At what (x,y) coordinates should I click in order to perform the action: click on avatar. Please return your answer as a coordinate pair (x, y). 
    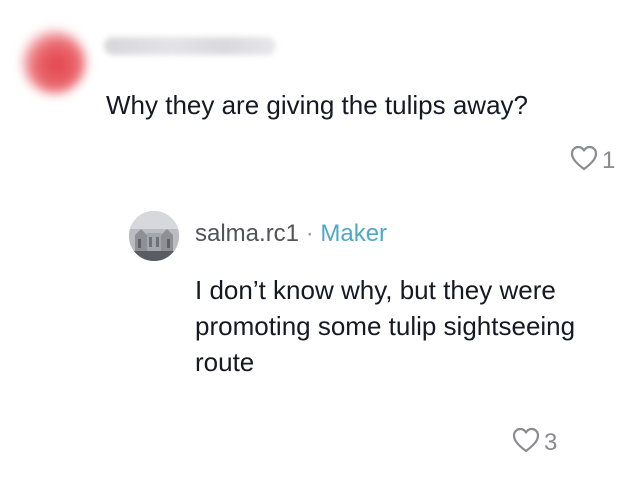
    Looking at the image, I should click on (154, 236).